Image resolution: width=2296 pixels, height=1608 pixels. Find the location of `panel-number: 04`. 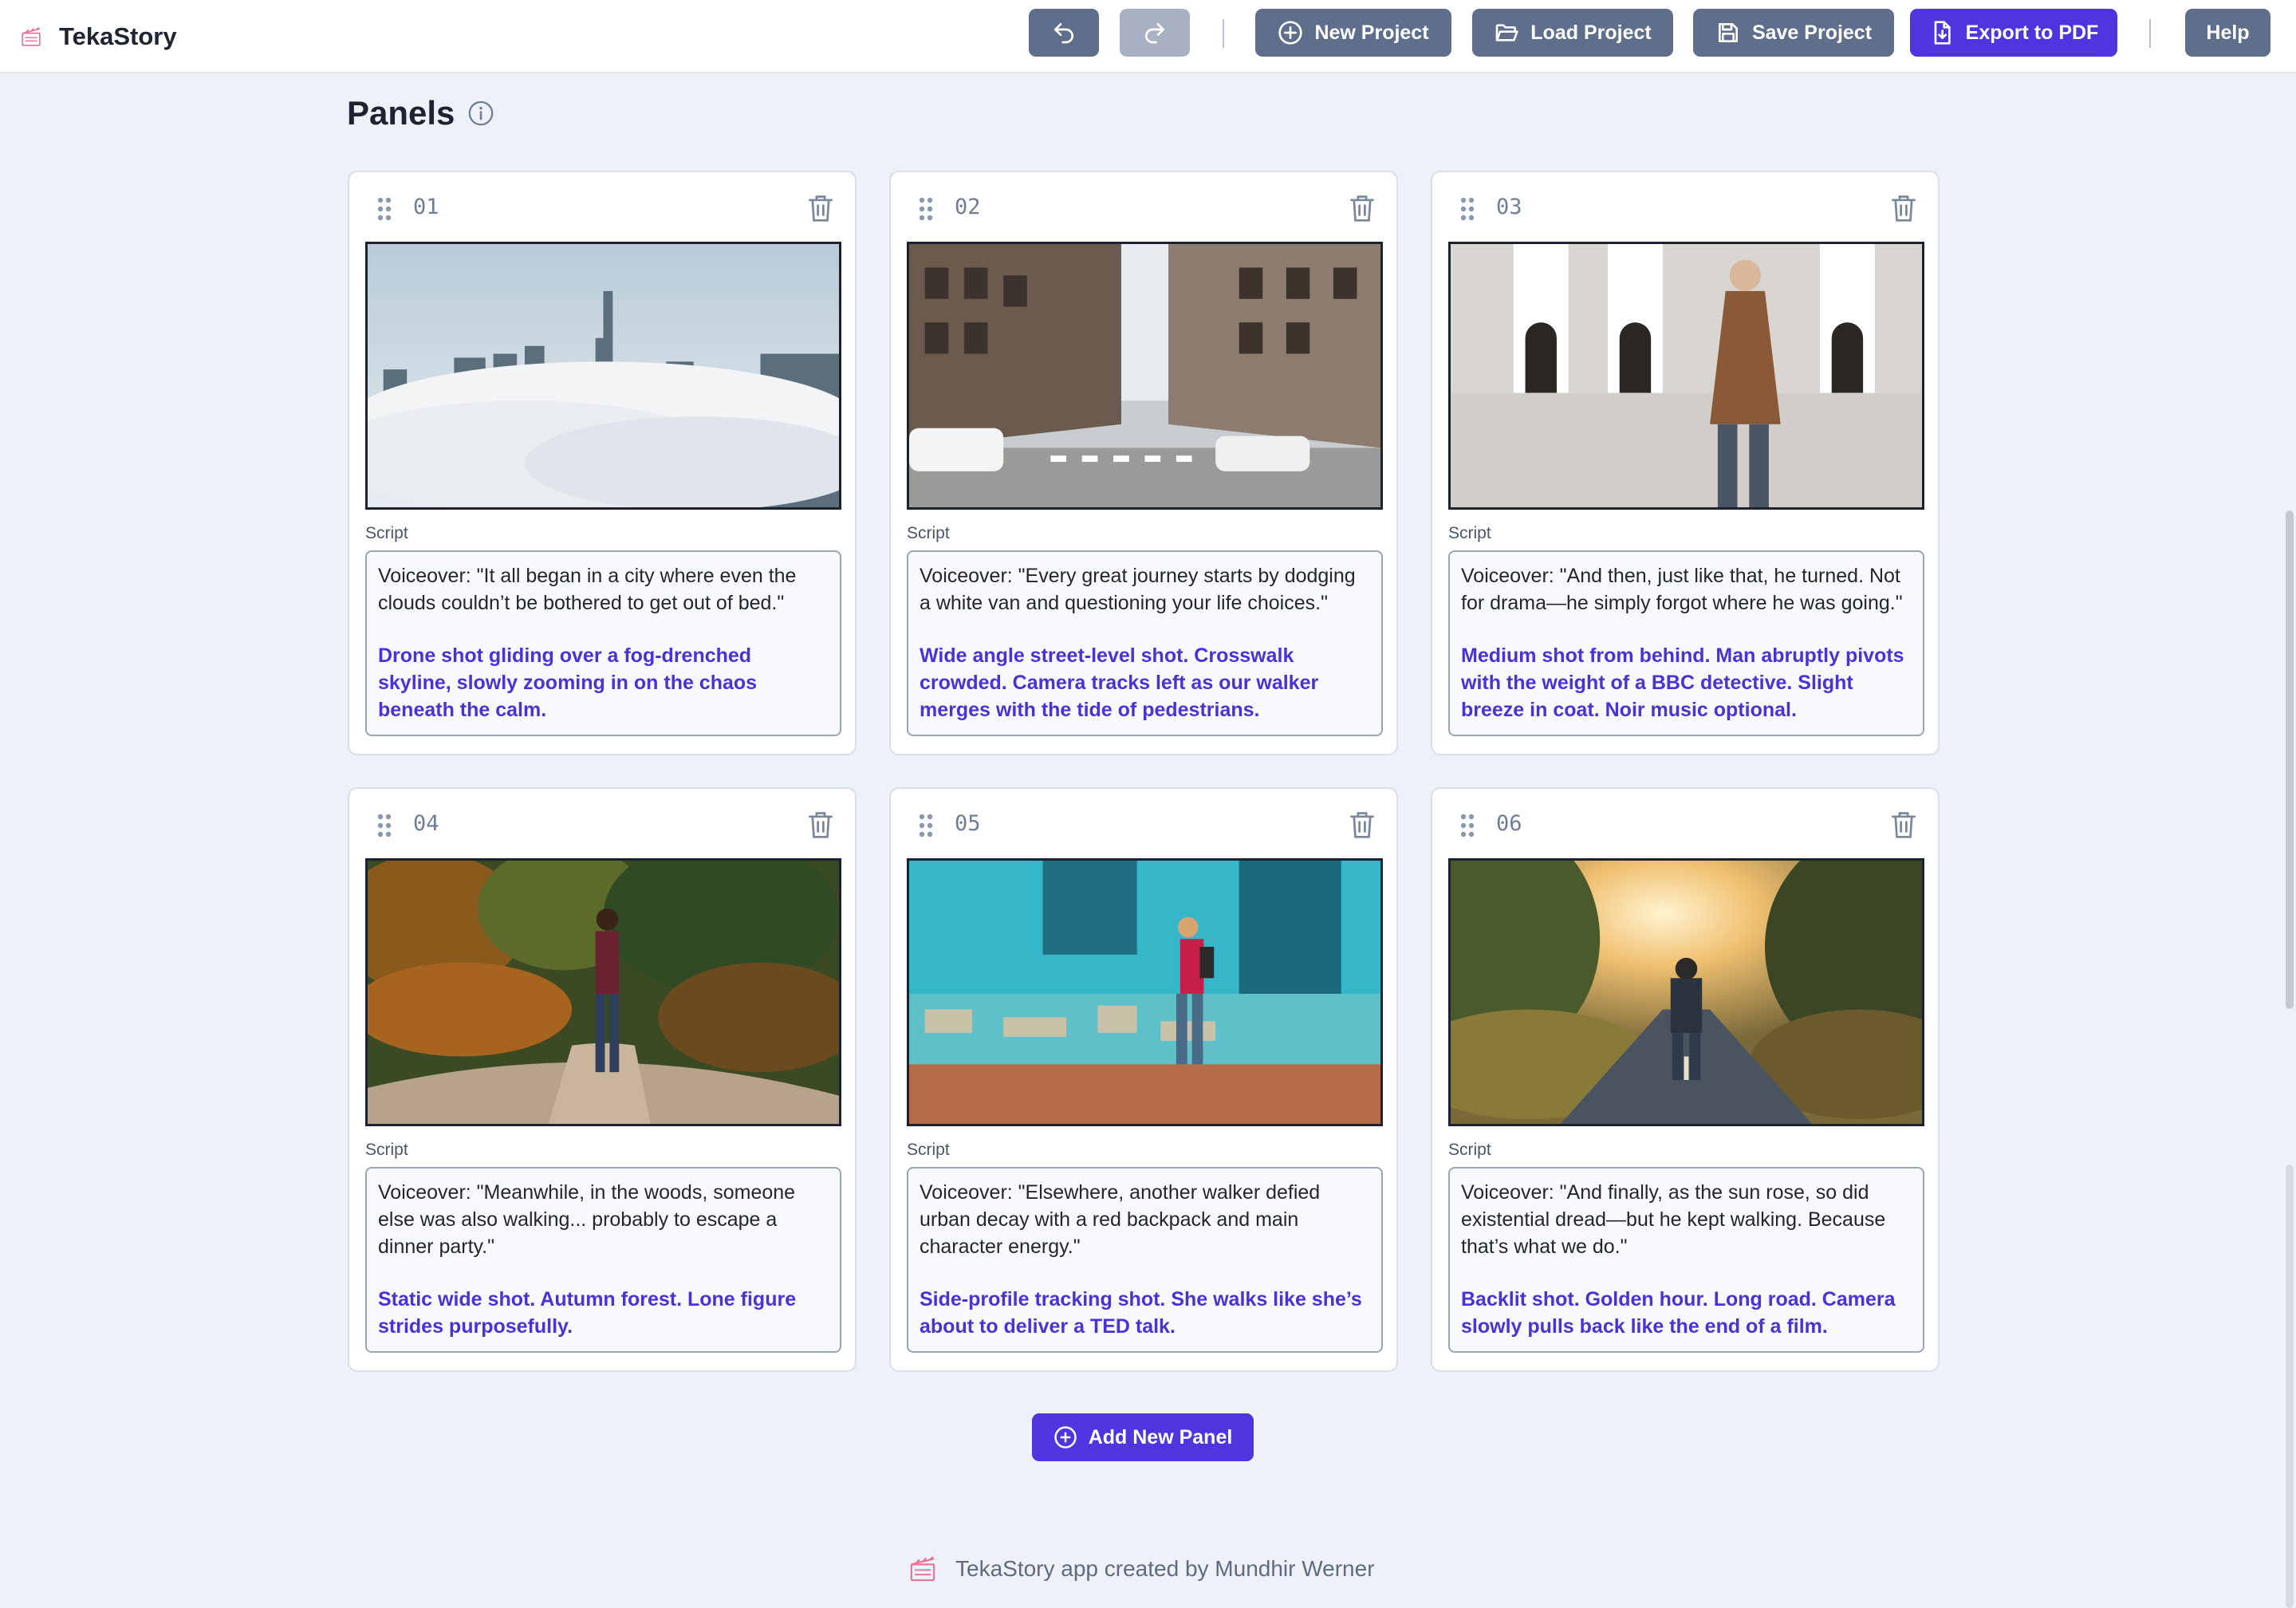

panel-number: 04 is located at coordinates (426, 824).